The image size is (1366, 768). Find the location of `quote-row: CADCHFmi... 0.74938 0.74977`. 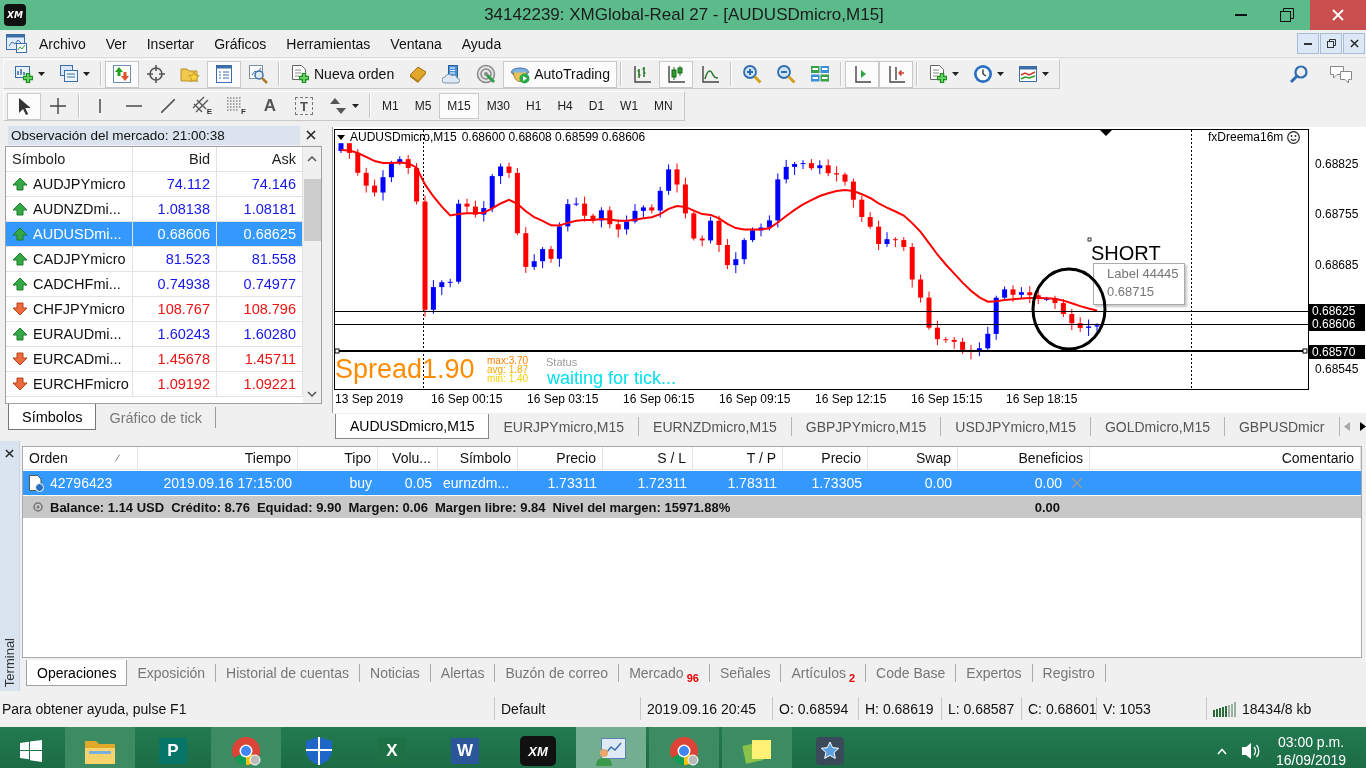

quote-row: CADCHFmi... 0.74938 0.74977 is located at coordinates (154, 284).